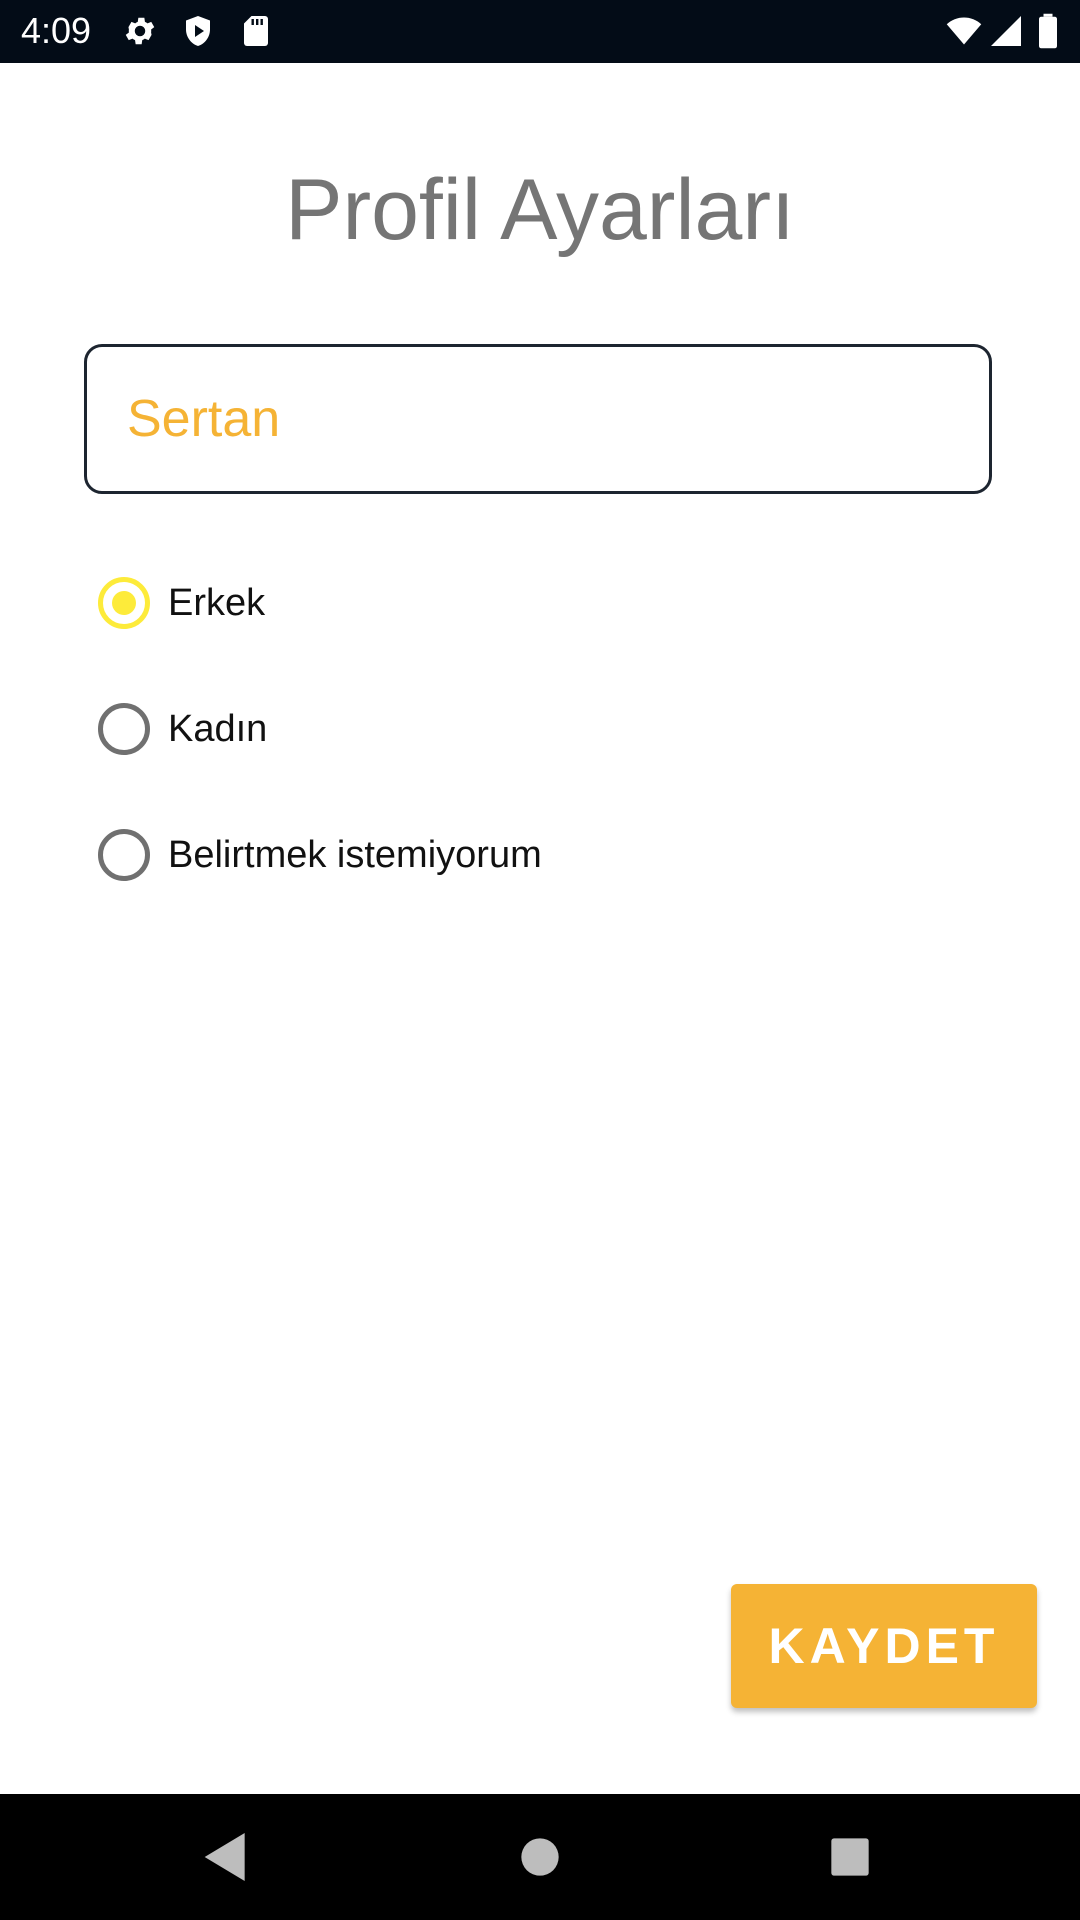 This screenshot has height=1920, width=1080. I want to click on shield-play-icon, so click(198, 31).